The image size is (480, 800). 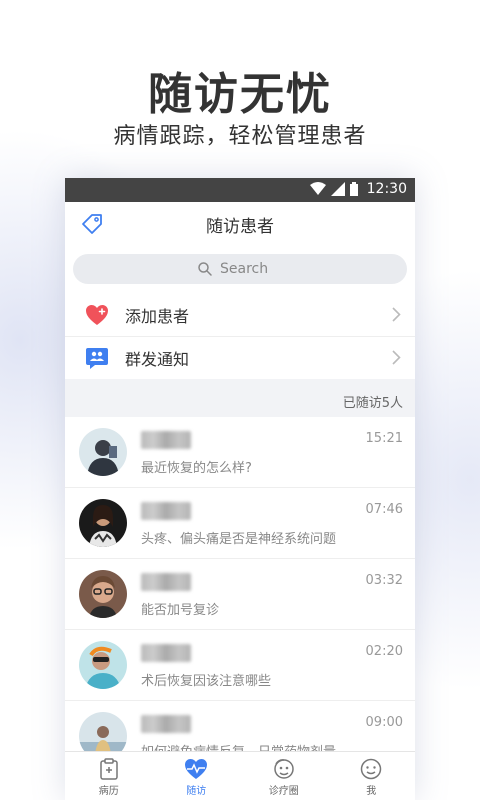 I want to click on patient-last-message: 最近恢复的怎么样?, so click(x=196, y=468).